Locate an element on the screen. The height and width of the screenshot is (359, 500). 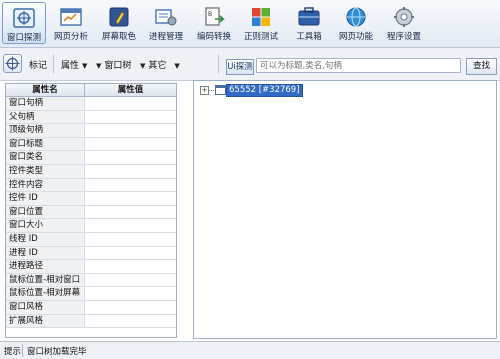
window-tree-dropdown: ▼ 窗口树 is located at coordinates (113, 64).